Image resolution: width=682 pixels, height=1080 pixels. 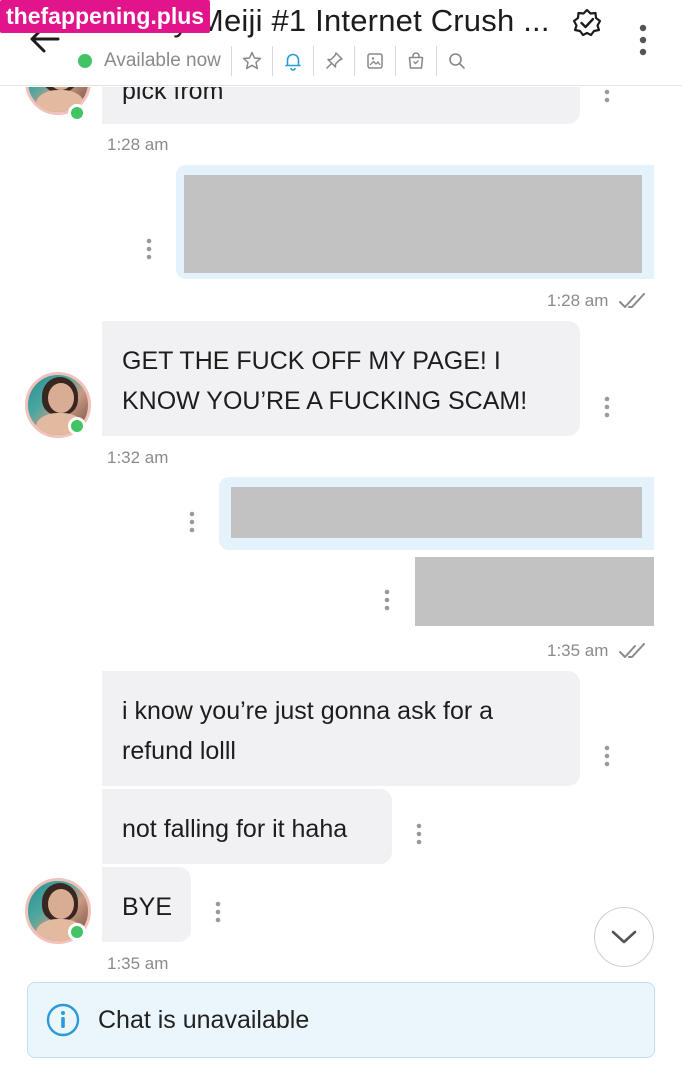 I want to click on purchases-button, so click(x=415, y=61).